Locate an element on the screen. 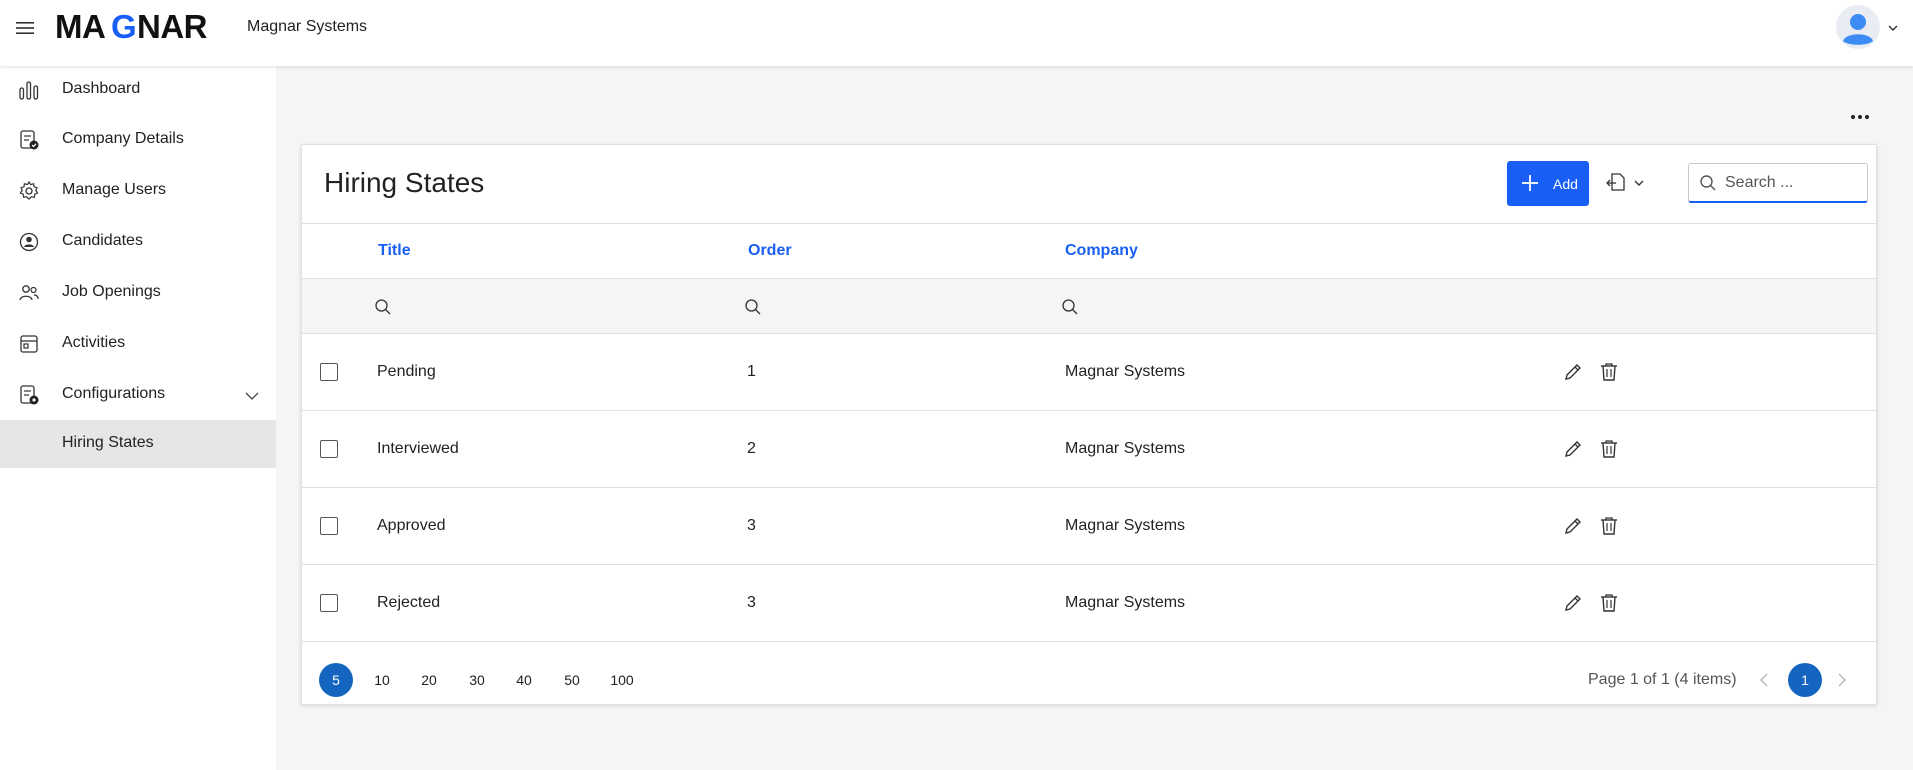  sidebar-item-candidates: Candidates is located at coordinates (138, 242).